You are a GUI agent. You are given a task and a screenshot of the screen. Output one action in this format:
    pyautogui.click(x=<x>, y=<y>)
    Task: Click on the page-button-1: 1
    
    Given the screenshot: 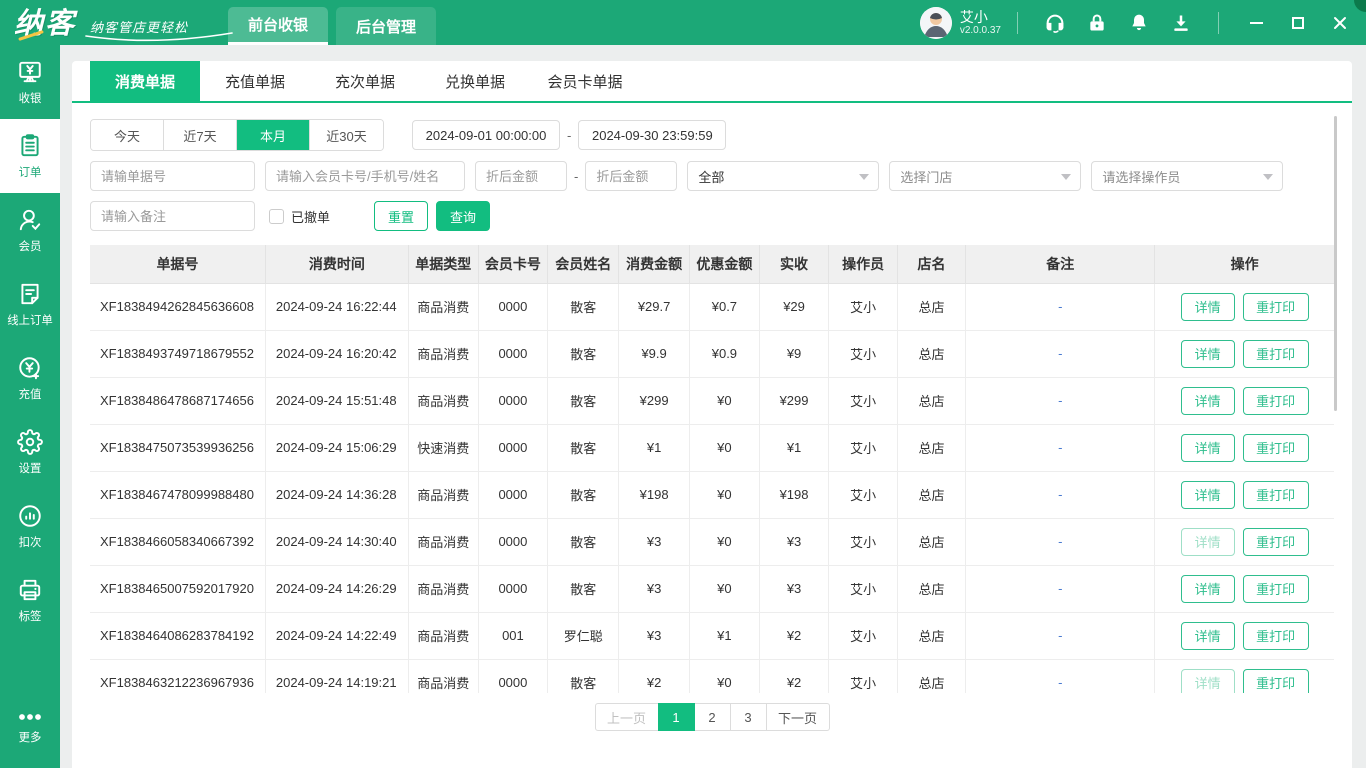 What is the action you would take?
    pyautogui.click(x=676, y=717)
    